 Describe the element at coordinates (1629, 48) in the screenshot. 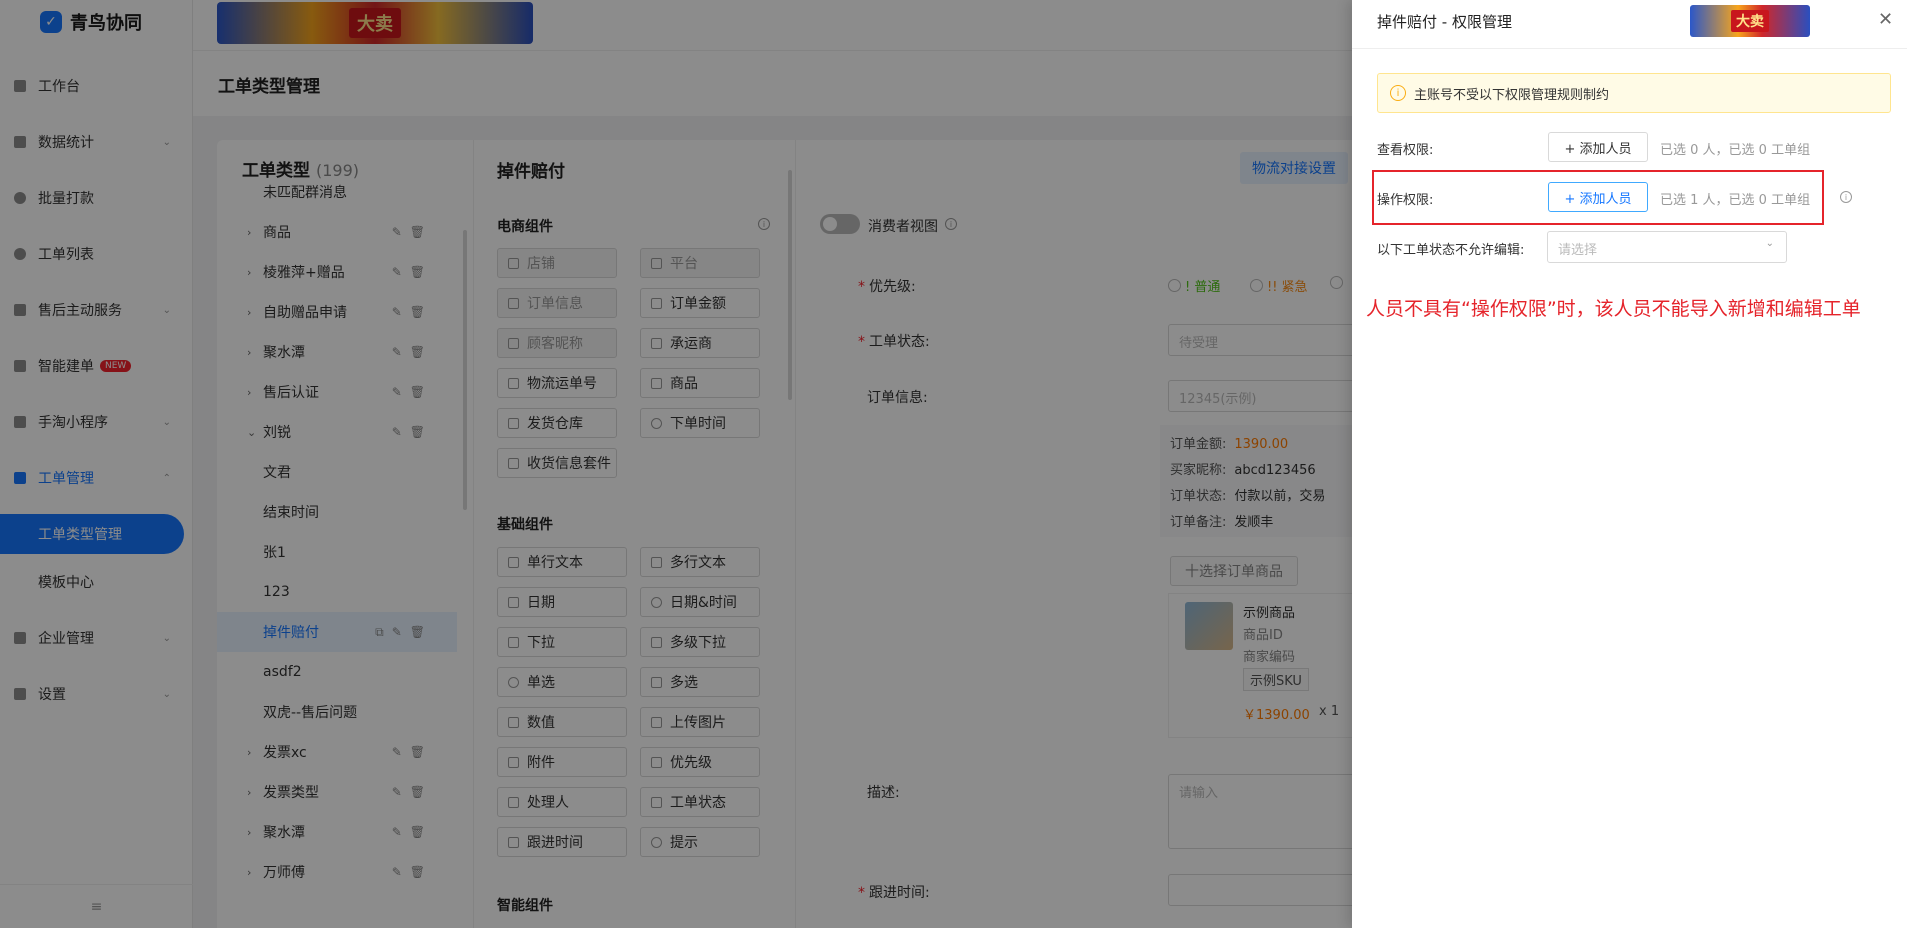

I see `drawer-divider` at that location.